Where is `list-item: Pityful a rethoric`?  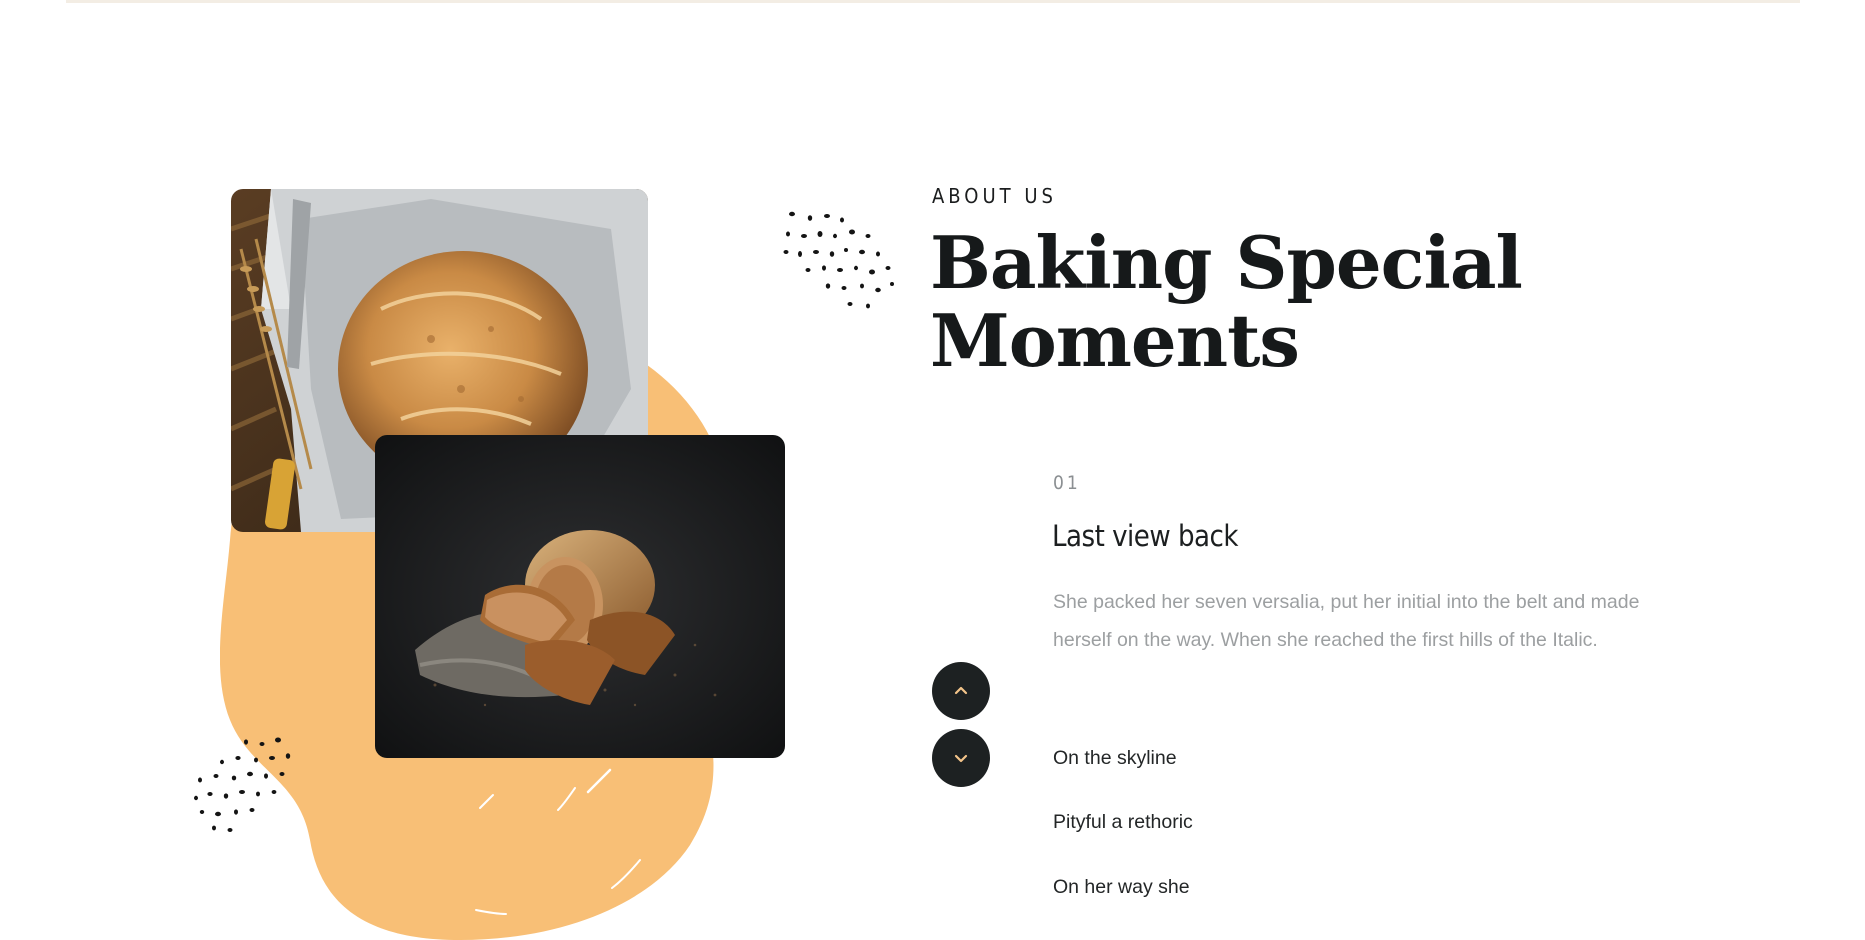 list-item: Pityful a rethoric is located at coordinates (1123, 822).